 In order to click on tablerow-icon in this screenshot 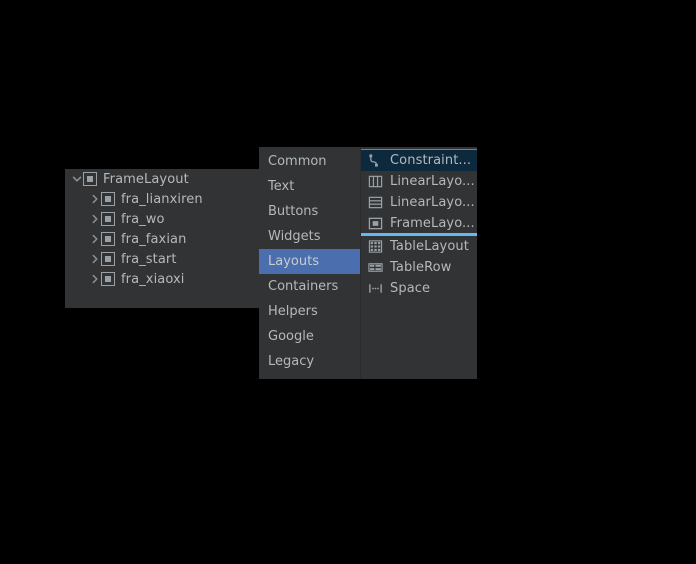, I will do `click(375, 267)`.